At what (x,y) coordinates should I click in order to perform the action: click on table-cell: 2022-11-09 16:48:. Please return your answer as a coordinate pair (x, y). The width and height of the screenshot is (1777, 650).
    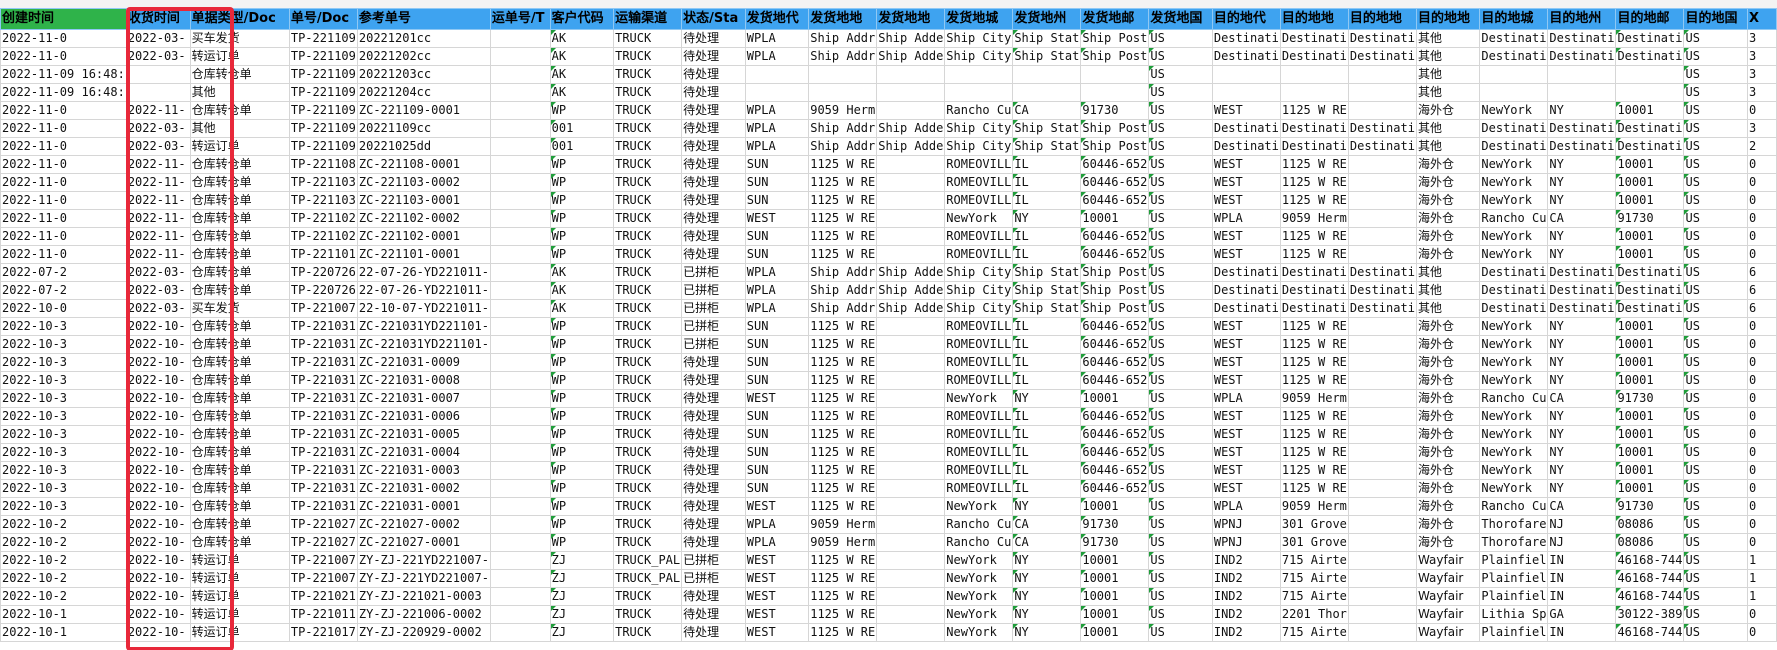
    Looking at the image, I should click on (63, 92).